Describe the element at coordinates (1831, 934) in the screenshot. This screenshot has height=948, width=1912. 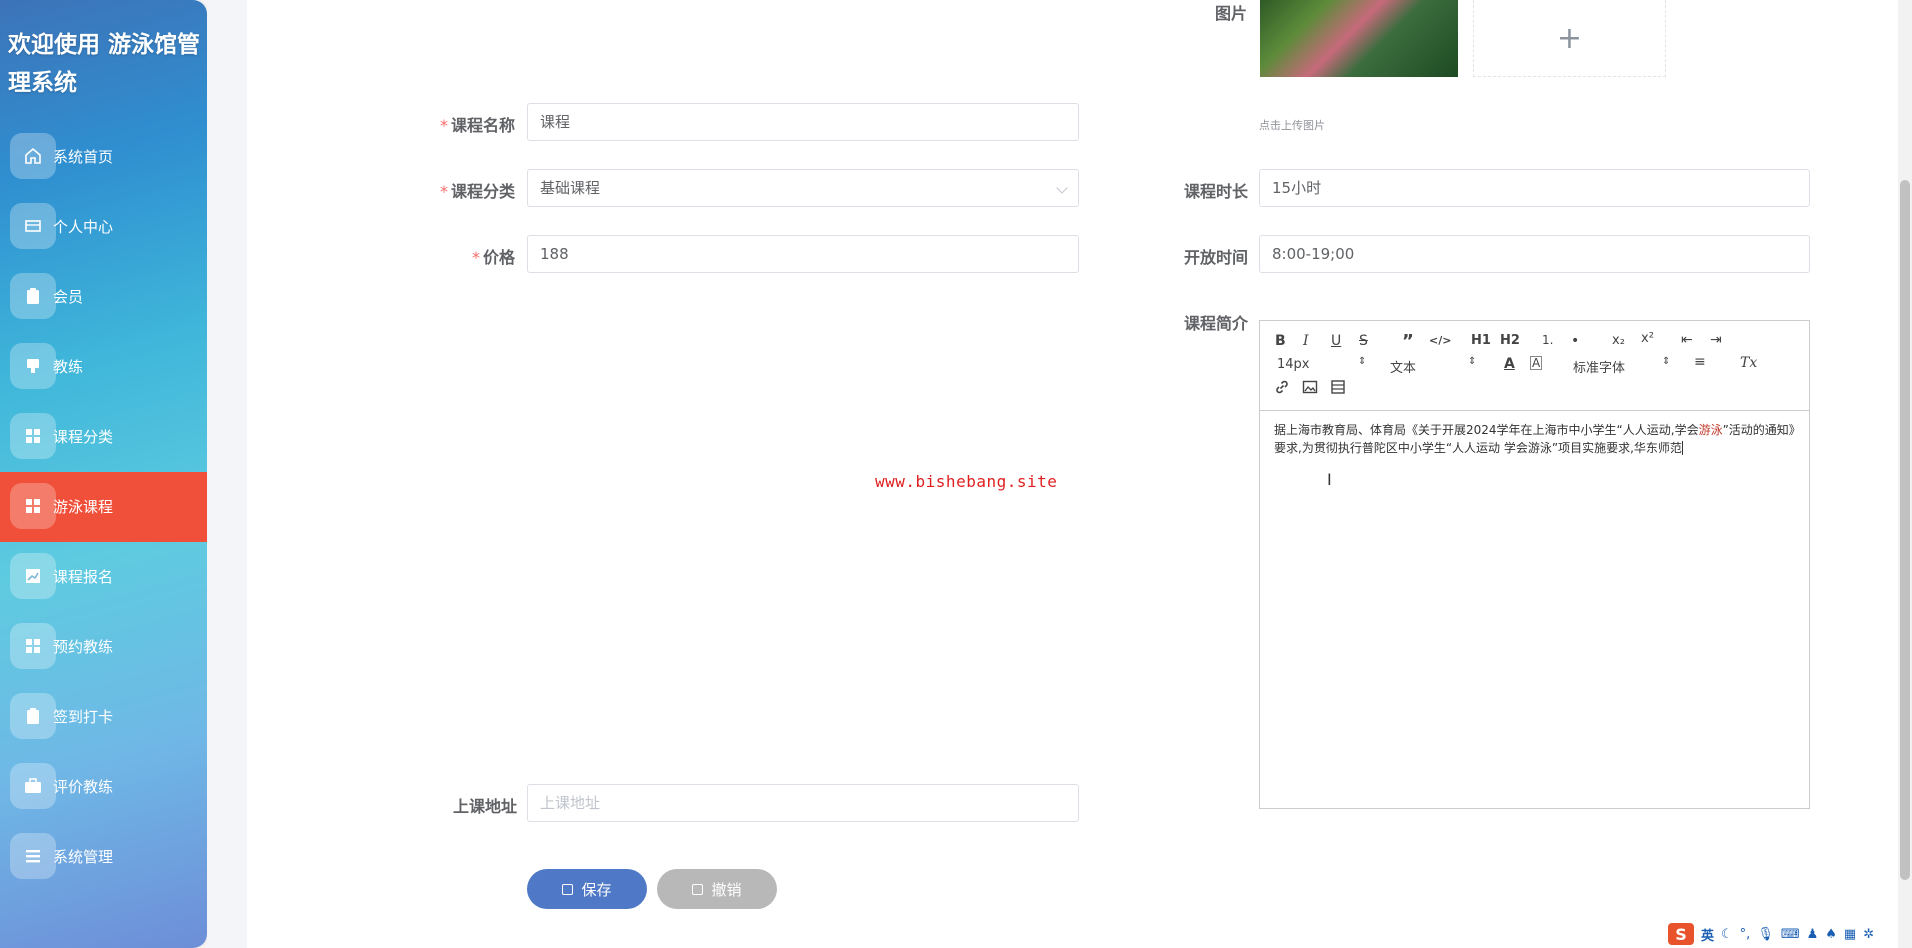
I see `shirt-icon: ♠` at that location.